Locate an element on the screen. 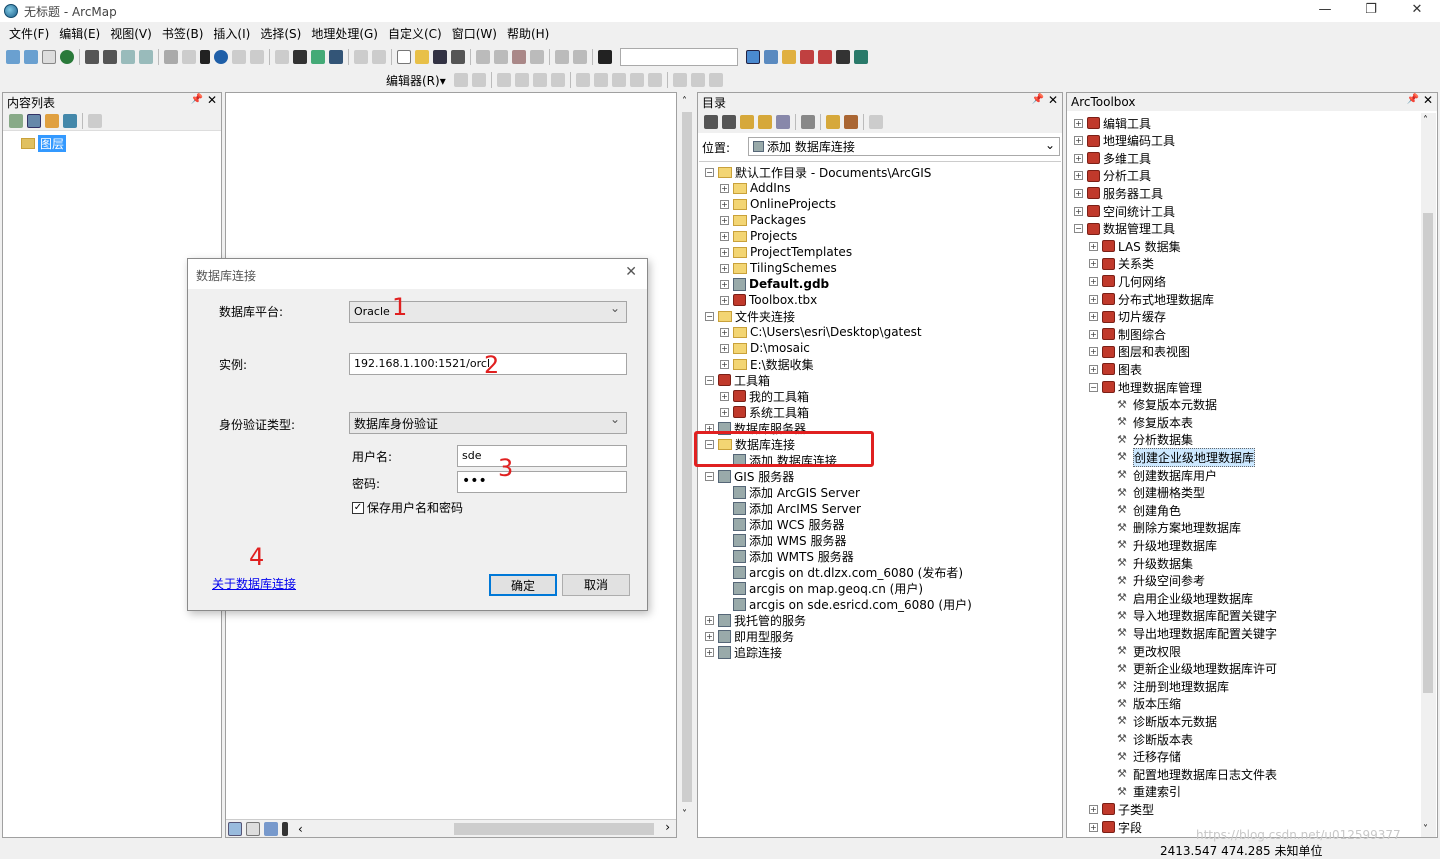 The height and width of the screenshot is (859, 1440). tree-item: − 地理数据库管理 is located at coordinates (1145, 387).